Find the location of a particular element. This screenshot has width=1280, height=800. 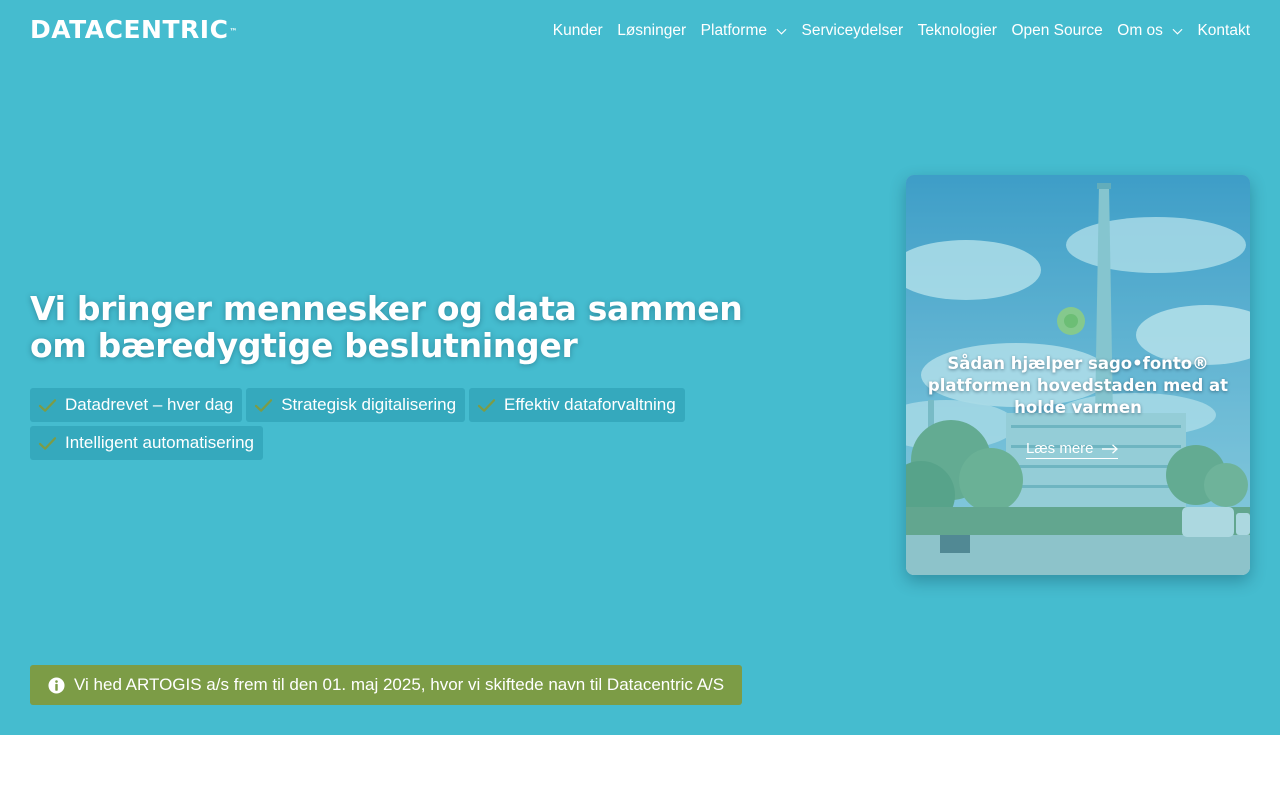

nav-item-label: Serviceydelser is located at coordinates (852, 30).